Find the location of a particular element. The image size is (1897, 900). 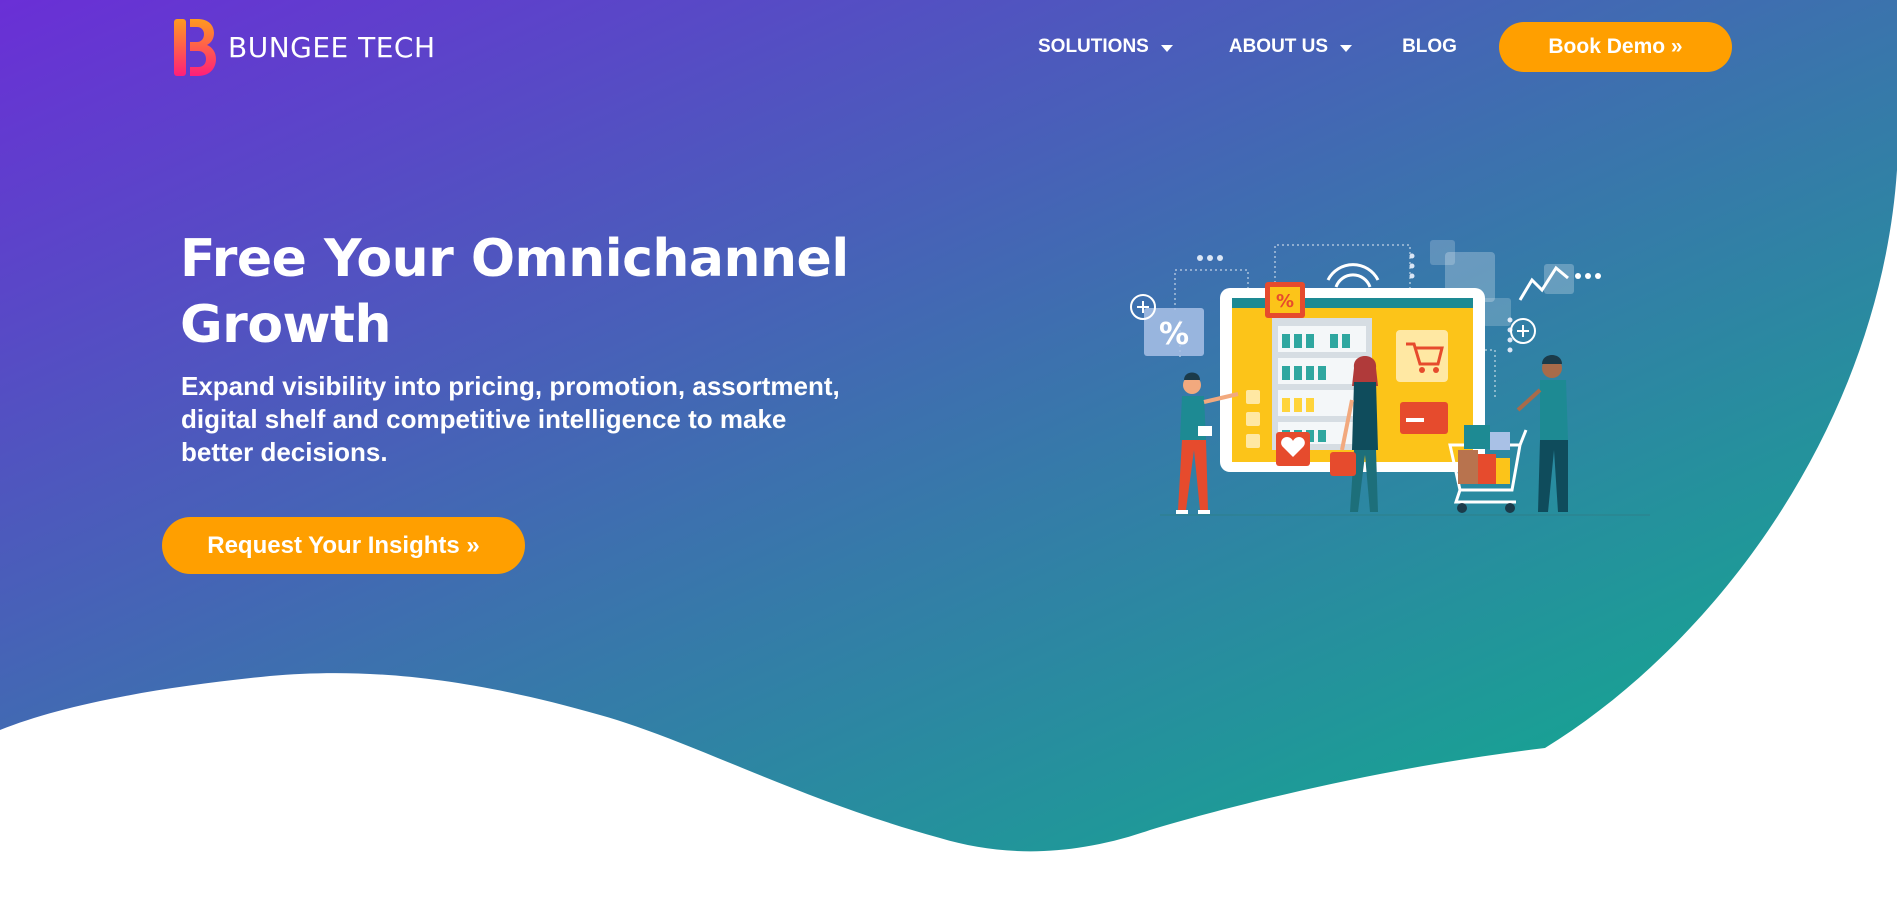

logo-mark-icon is located at coordinates (195, 47).